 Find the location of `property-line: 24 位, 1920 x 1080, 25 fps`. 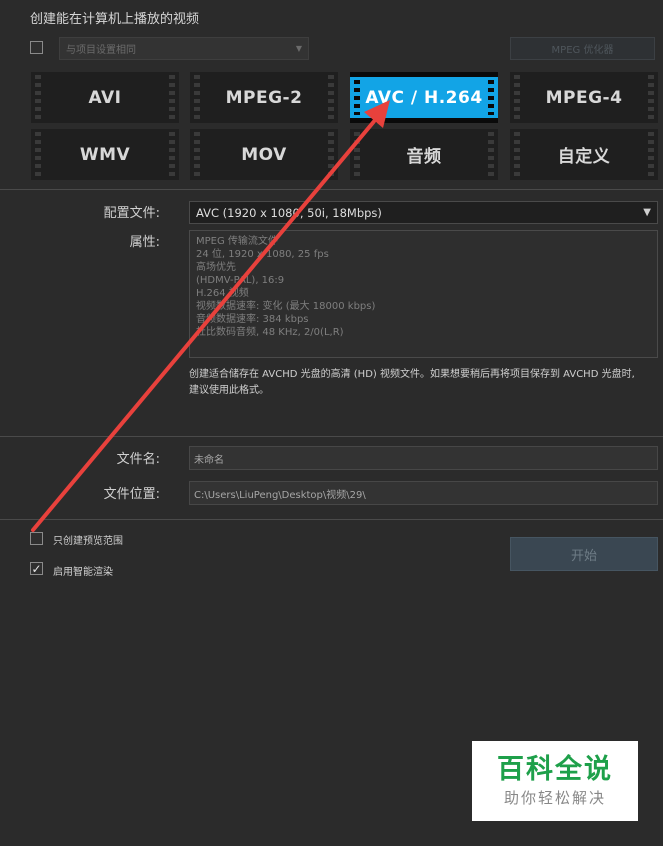

property-line: 24 位, 1920 x 1080, 25 fps is located at coordinates (262, 254).